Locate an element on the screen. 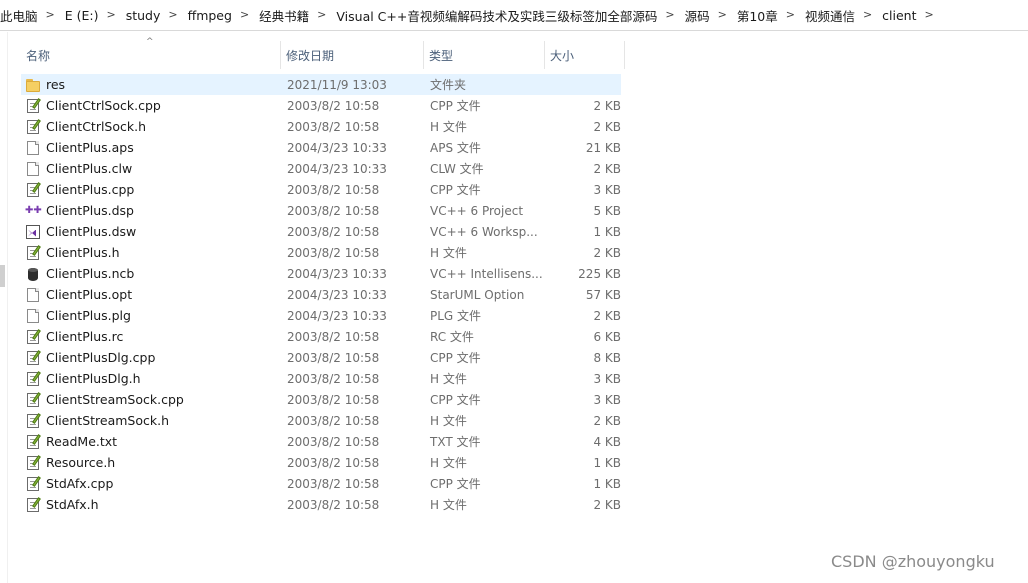 Image resolution: width=1028 pixels, height=583 pixels. watermark: CSDN @zhouyongku is located at coordinates (913, 561).